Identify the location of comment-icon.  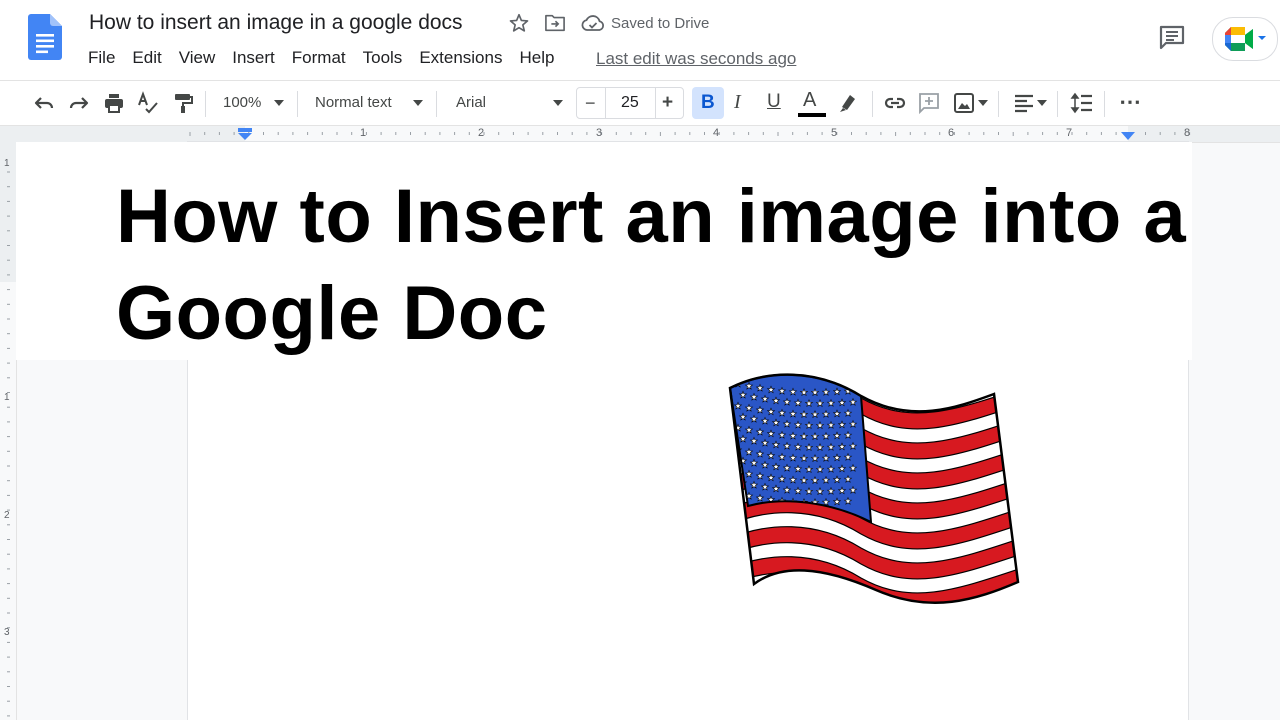
(1172, 37).